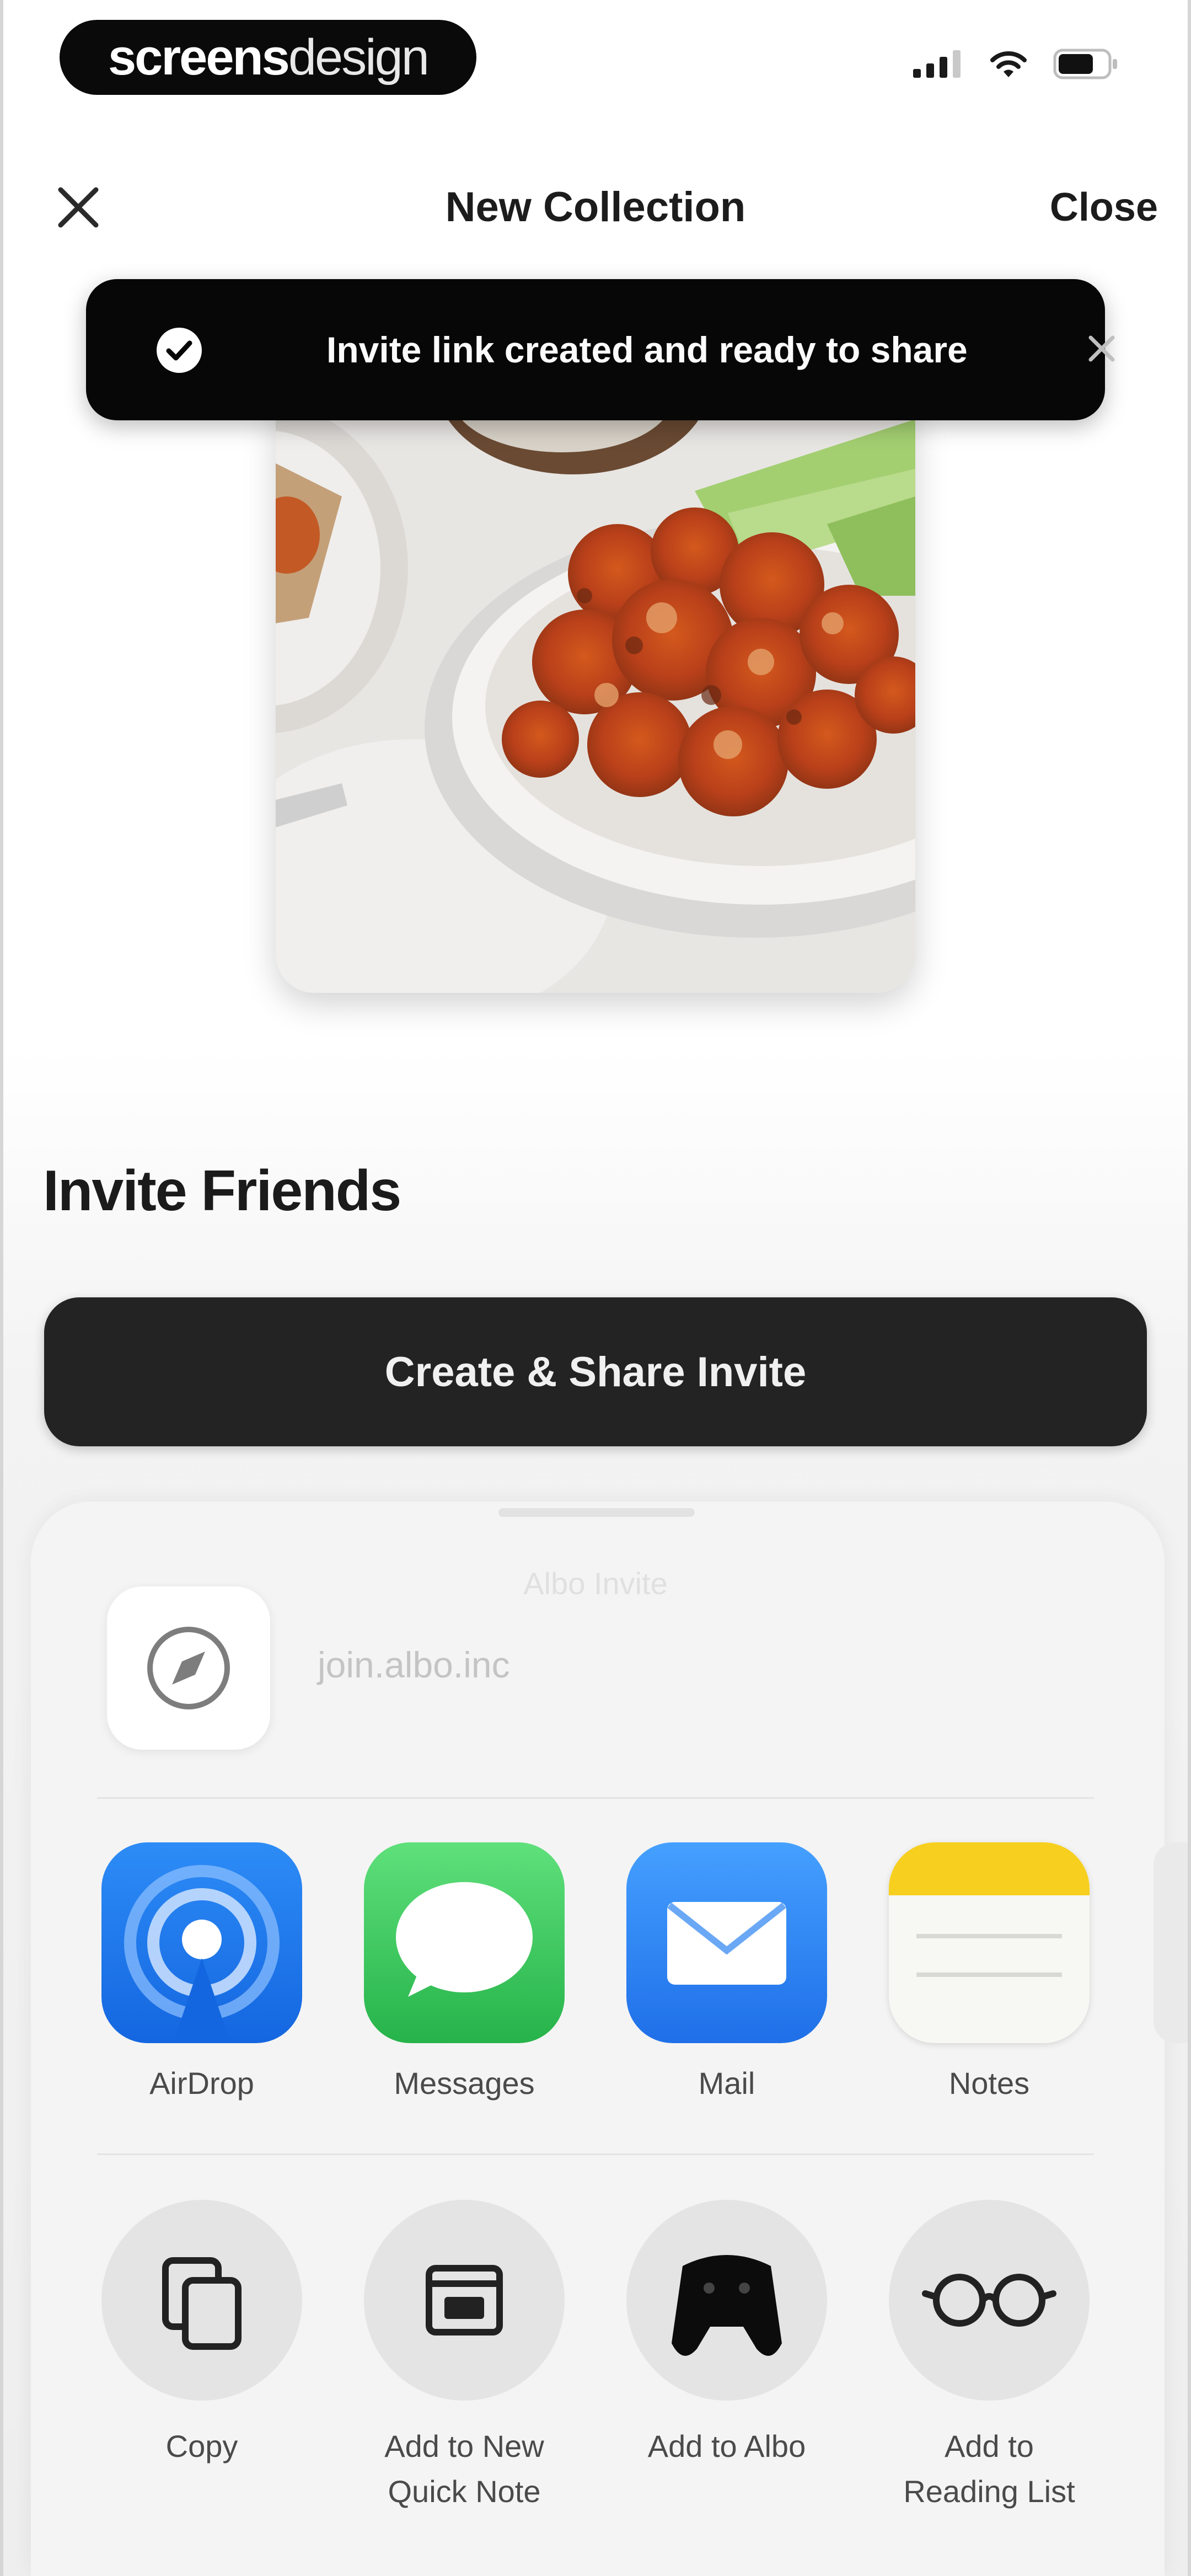  I want to click on create-share-invite-button: Create & Share Invite, so click(595, 1371).